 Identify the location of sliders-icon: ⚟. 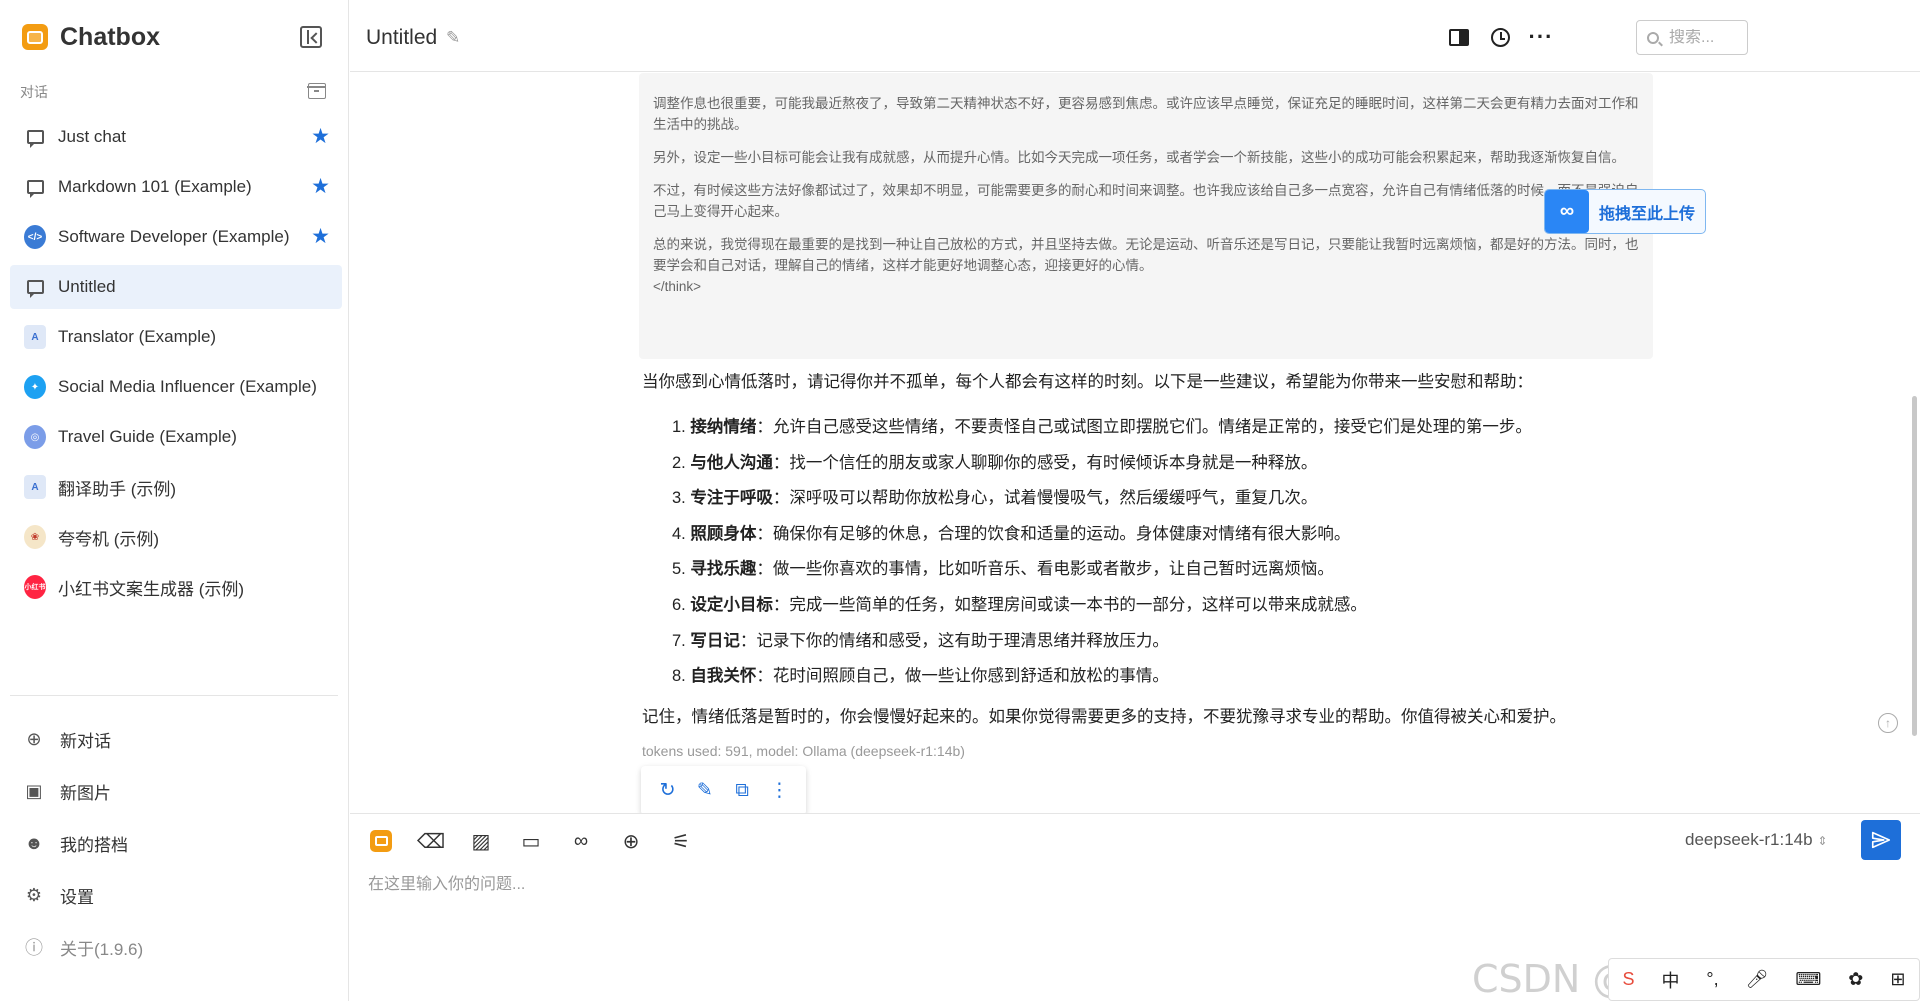
(681, 841).